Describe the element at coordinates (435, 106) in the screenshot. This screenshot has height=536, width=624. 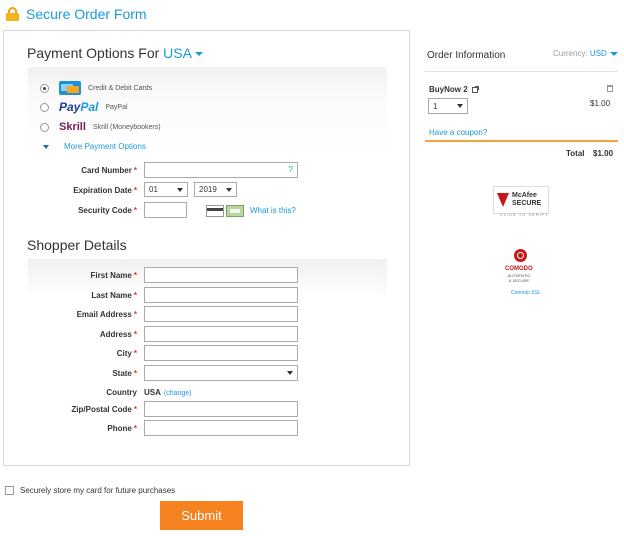
I see `quantity-value: 1` at that location.